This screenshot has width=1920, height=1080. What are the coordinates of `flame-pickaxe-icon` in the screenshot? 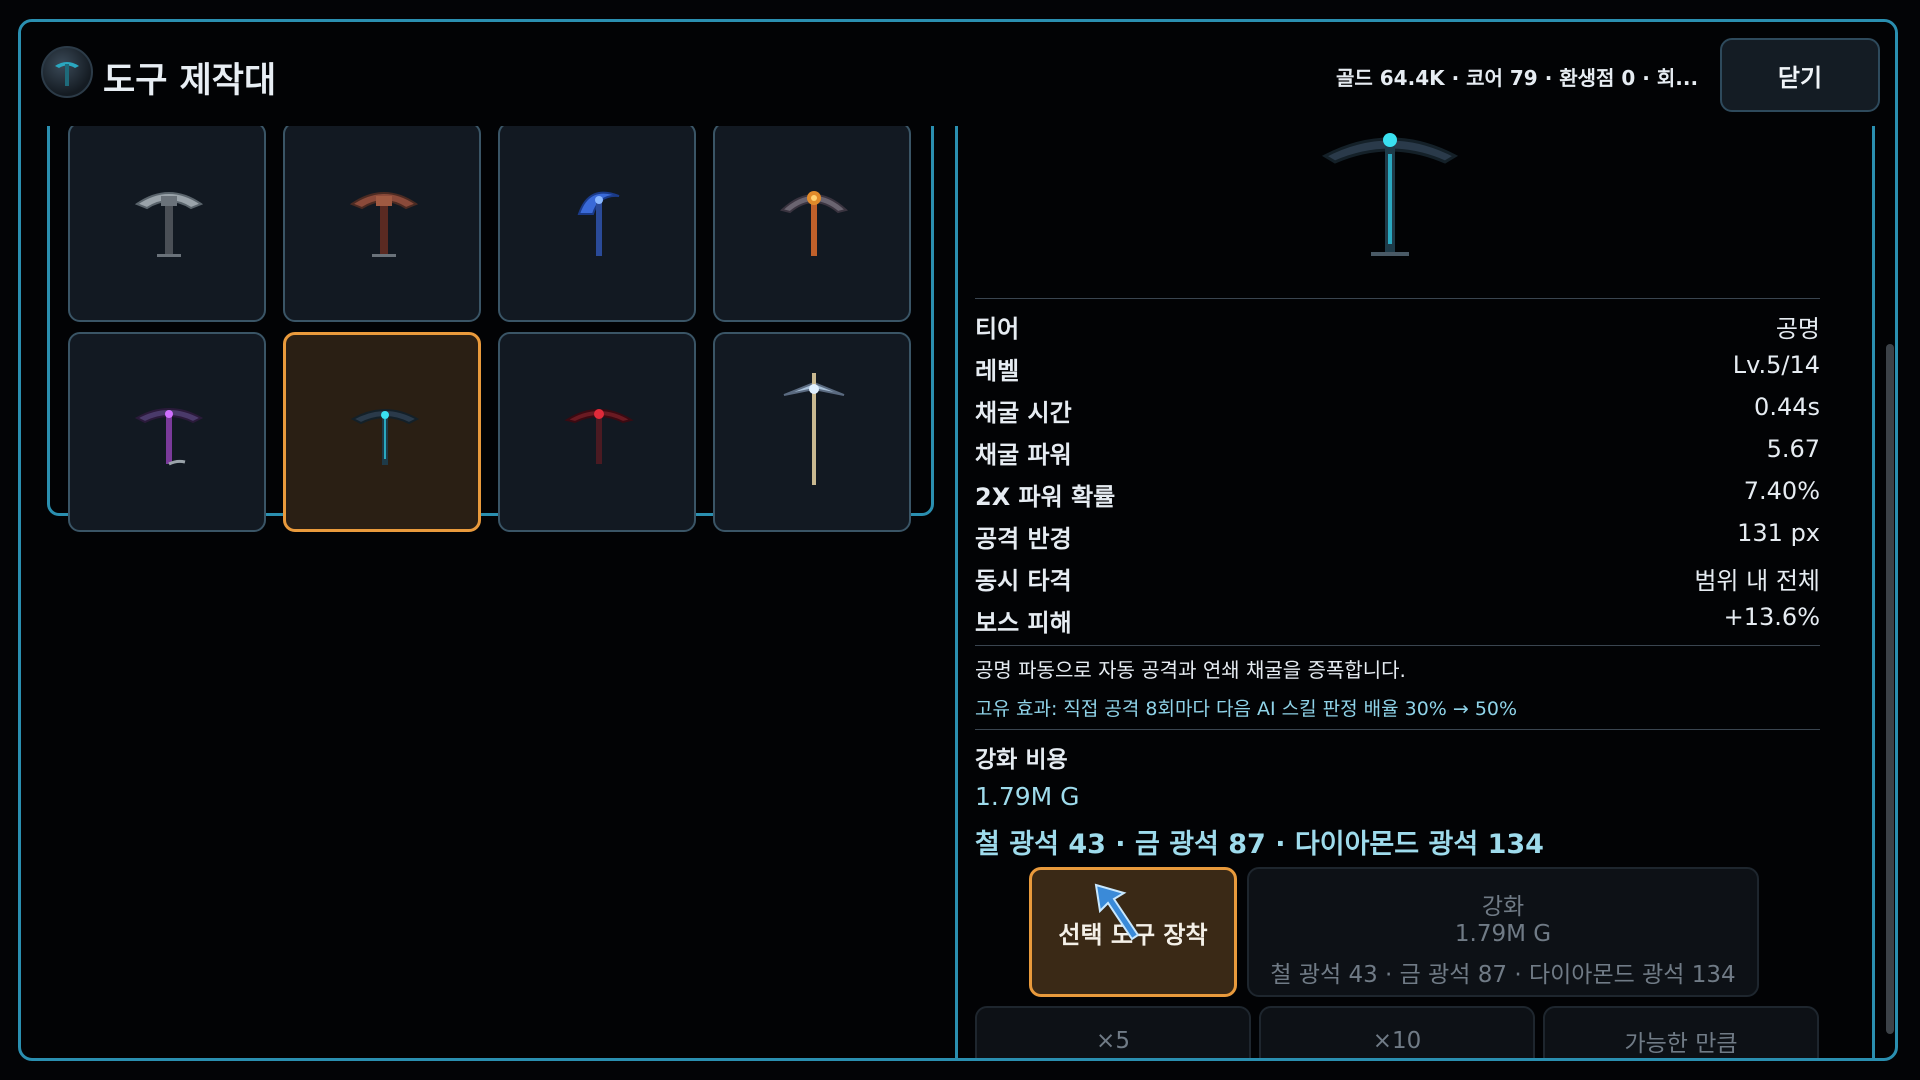 It's located at (814, 223).